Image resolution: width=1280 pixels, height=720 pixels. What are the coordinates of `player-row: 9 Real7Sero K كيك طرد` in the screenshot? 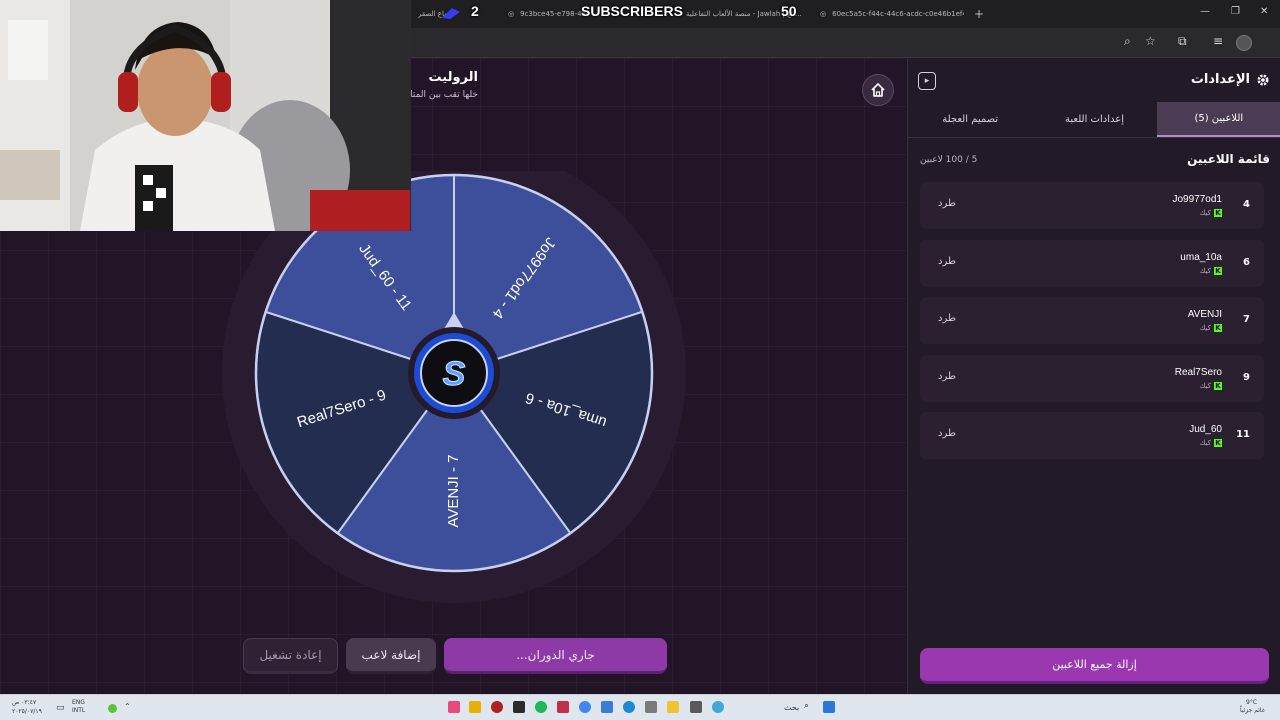 It's located at (1092, 378).